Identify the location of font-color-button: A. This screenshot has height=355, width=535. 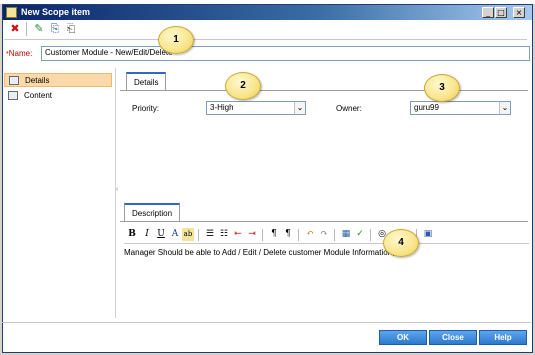
(175, 234).